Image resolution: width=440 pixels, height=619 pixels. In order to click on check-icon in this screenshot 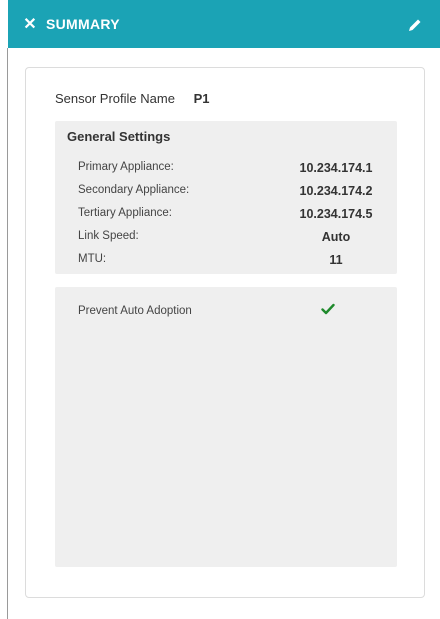, I will do `click(328, 309)`.